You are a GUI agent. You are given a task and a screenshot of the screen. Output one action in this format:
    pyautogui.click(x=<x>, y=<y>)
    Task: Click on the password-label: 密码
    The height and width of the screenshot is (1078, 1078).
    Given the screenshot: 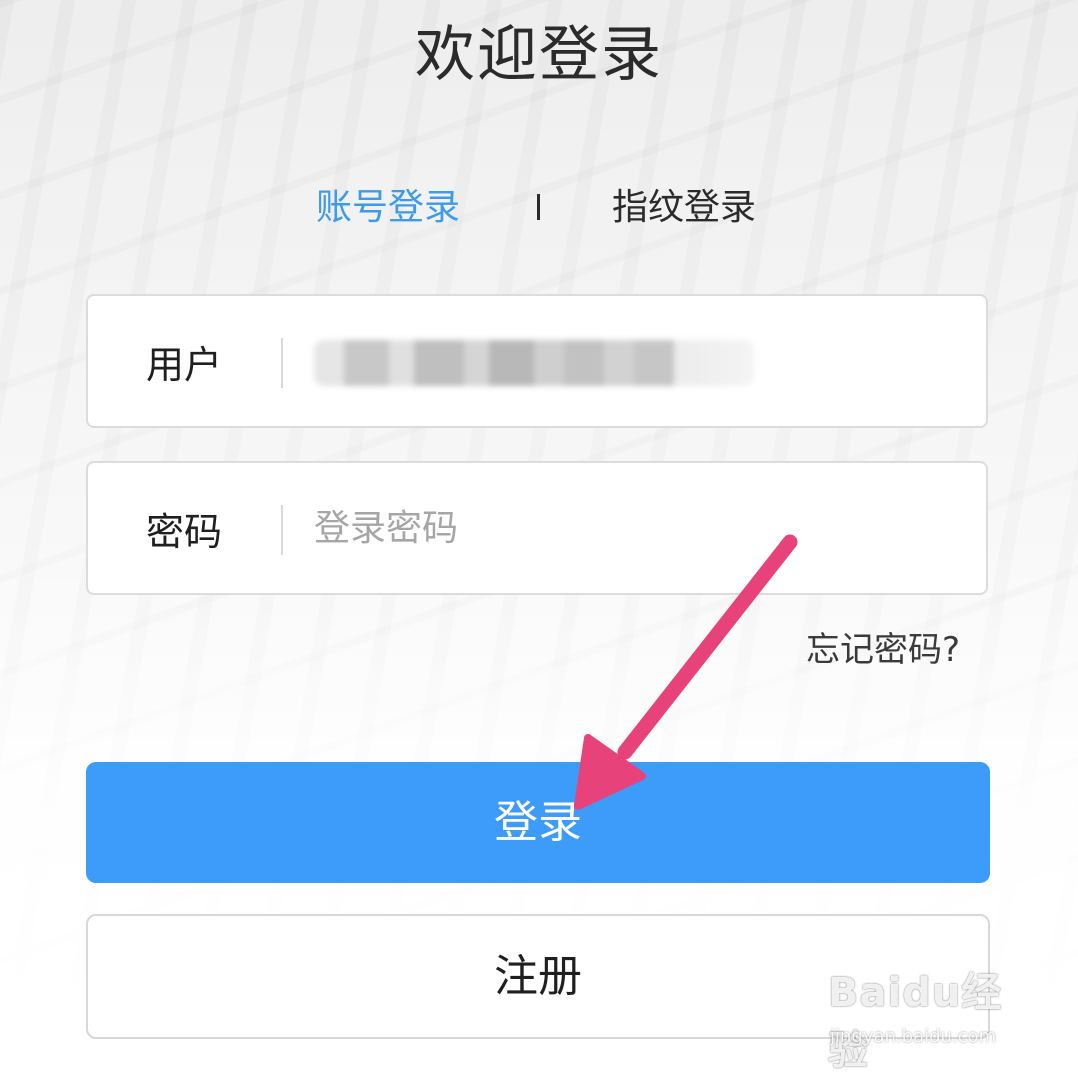 What is the action you would take?
    pyautogui.click(x=184, y=532)
    